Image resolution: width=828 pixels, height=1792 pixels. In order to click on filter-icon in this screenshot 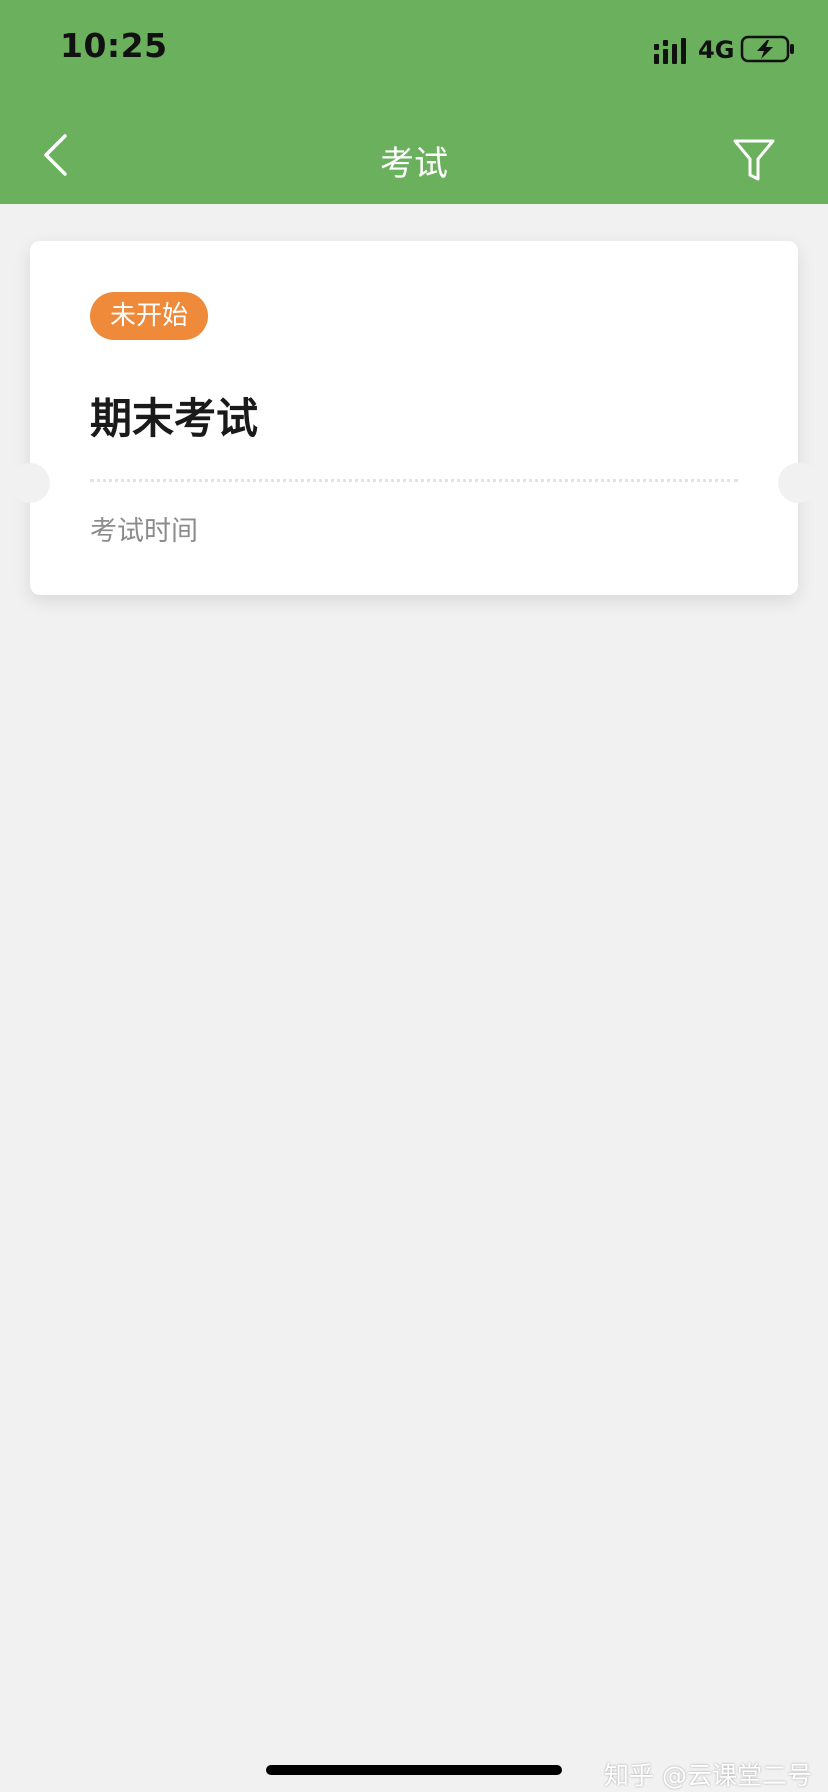, I will do `click(754, 160)`.